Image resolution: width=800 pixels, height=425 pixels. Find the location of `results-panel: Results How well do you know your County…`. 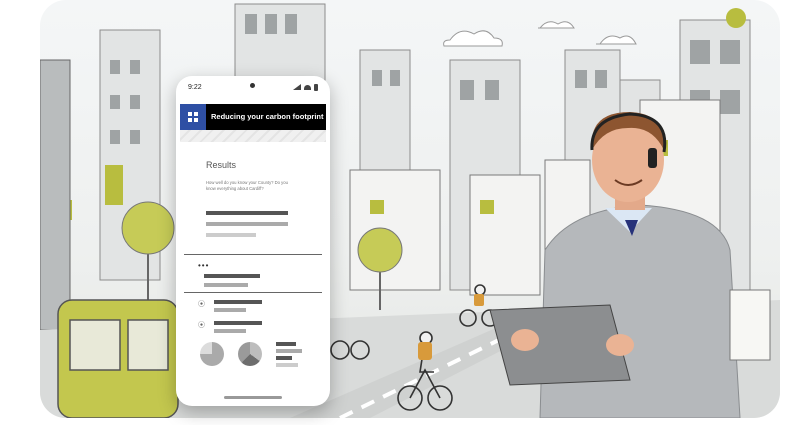

results-panel: Results How well do you know your County… is located at coordinates (253, 175).